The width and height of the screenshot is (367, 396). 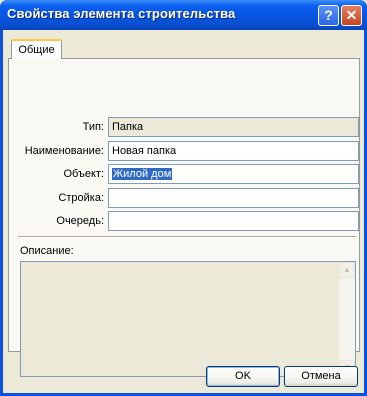 What do you see at coordinates (128, 127) in the screenshot?
I see `type-value: Папка` at bounding box center [128, 127].